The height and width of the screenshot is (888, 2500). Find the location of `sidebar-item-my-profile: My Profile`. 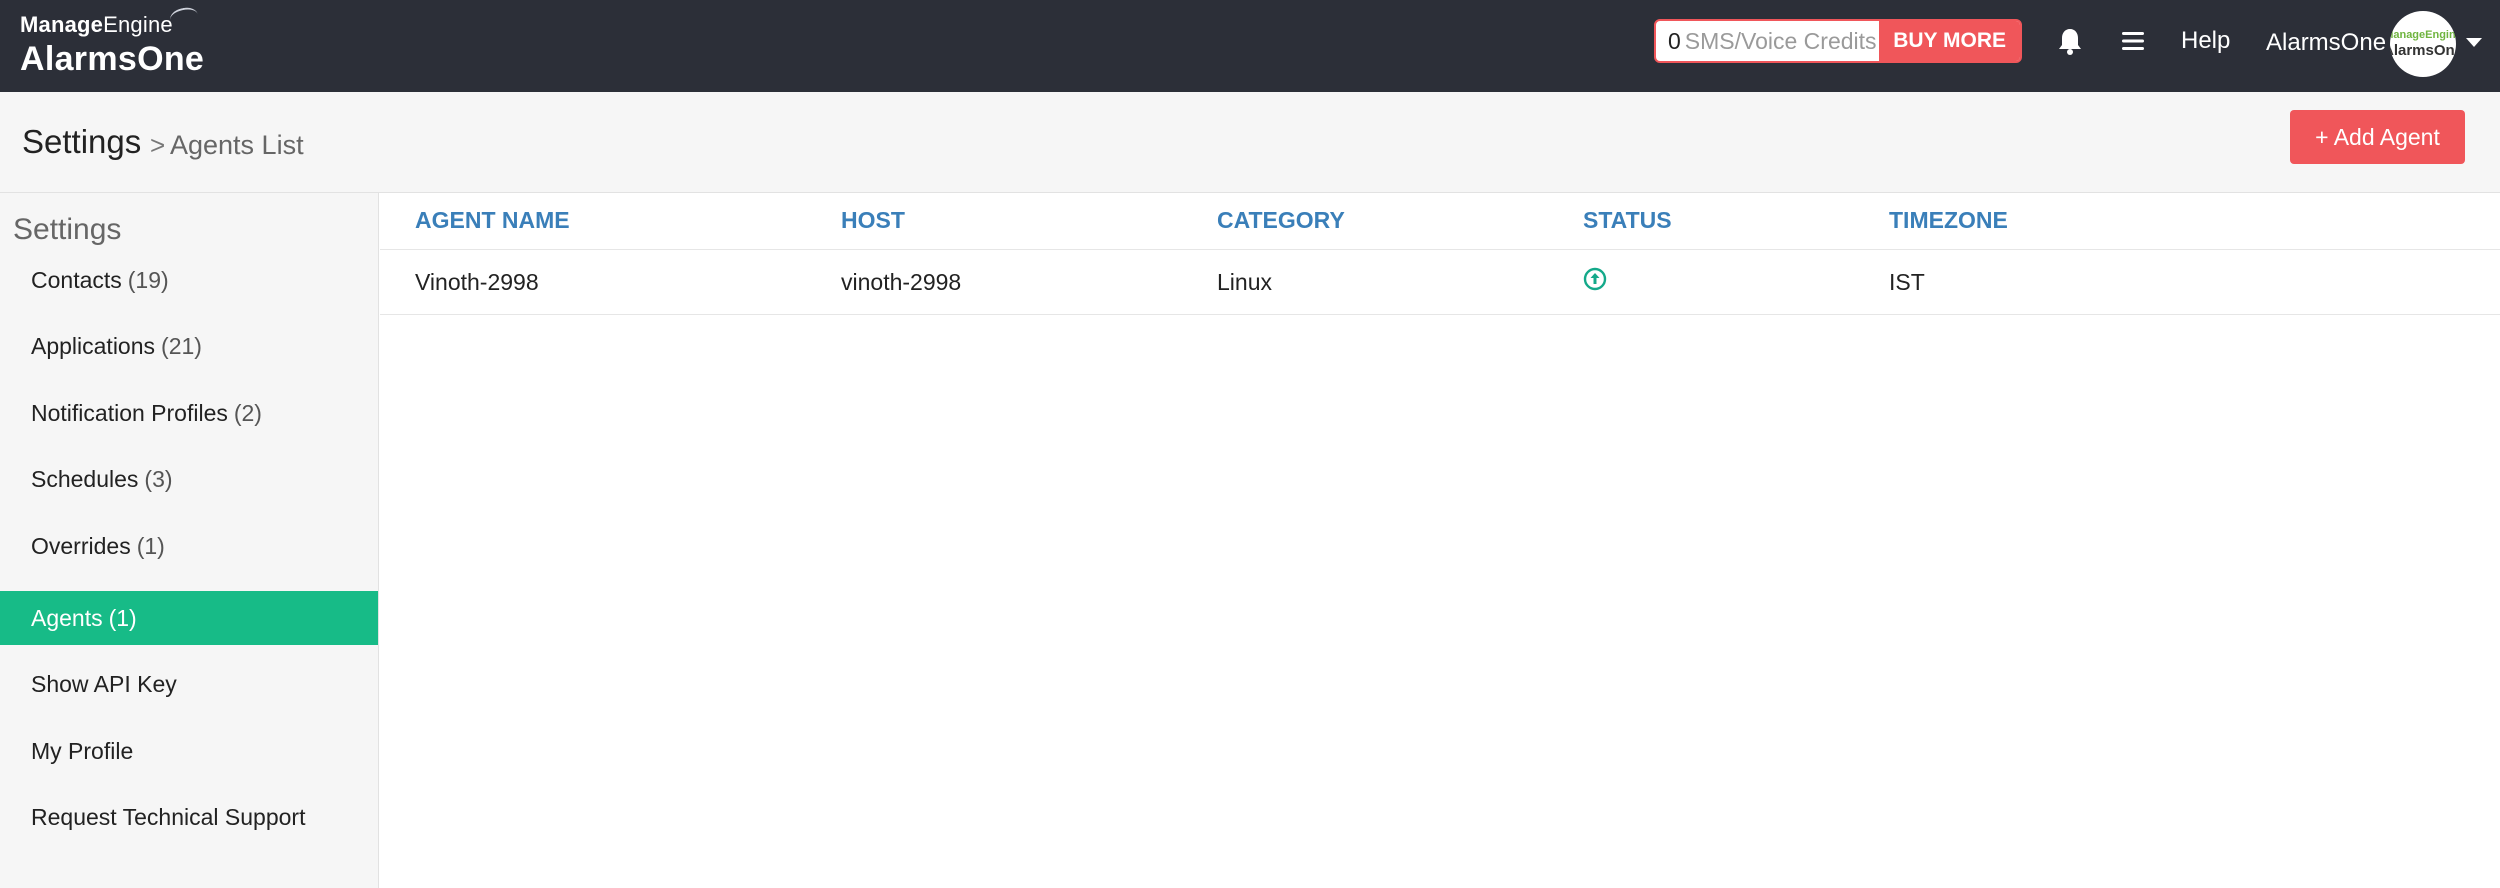

sidebar-item-my-profile: My Profile is located at coordinates (189, 751).